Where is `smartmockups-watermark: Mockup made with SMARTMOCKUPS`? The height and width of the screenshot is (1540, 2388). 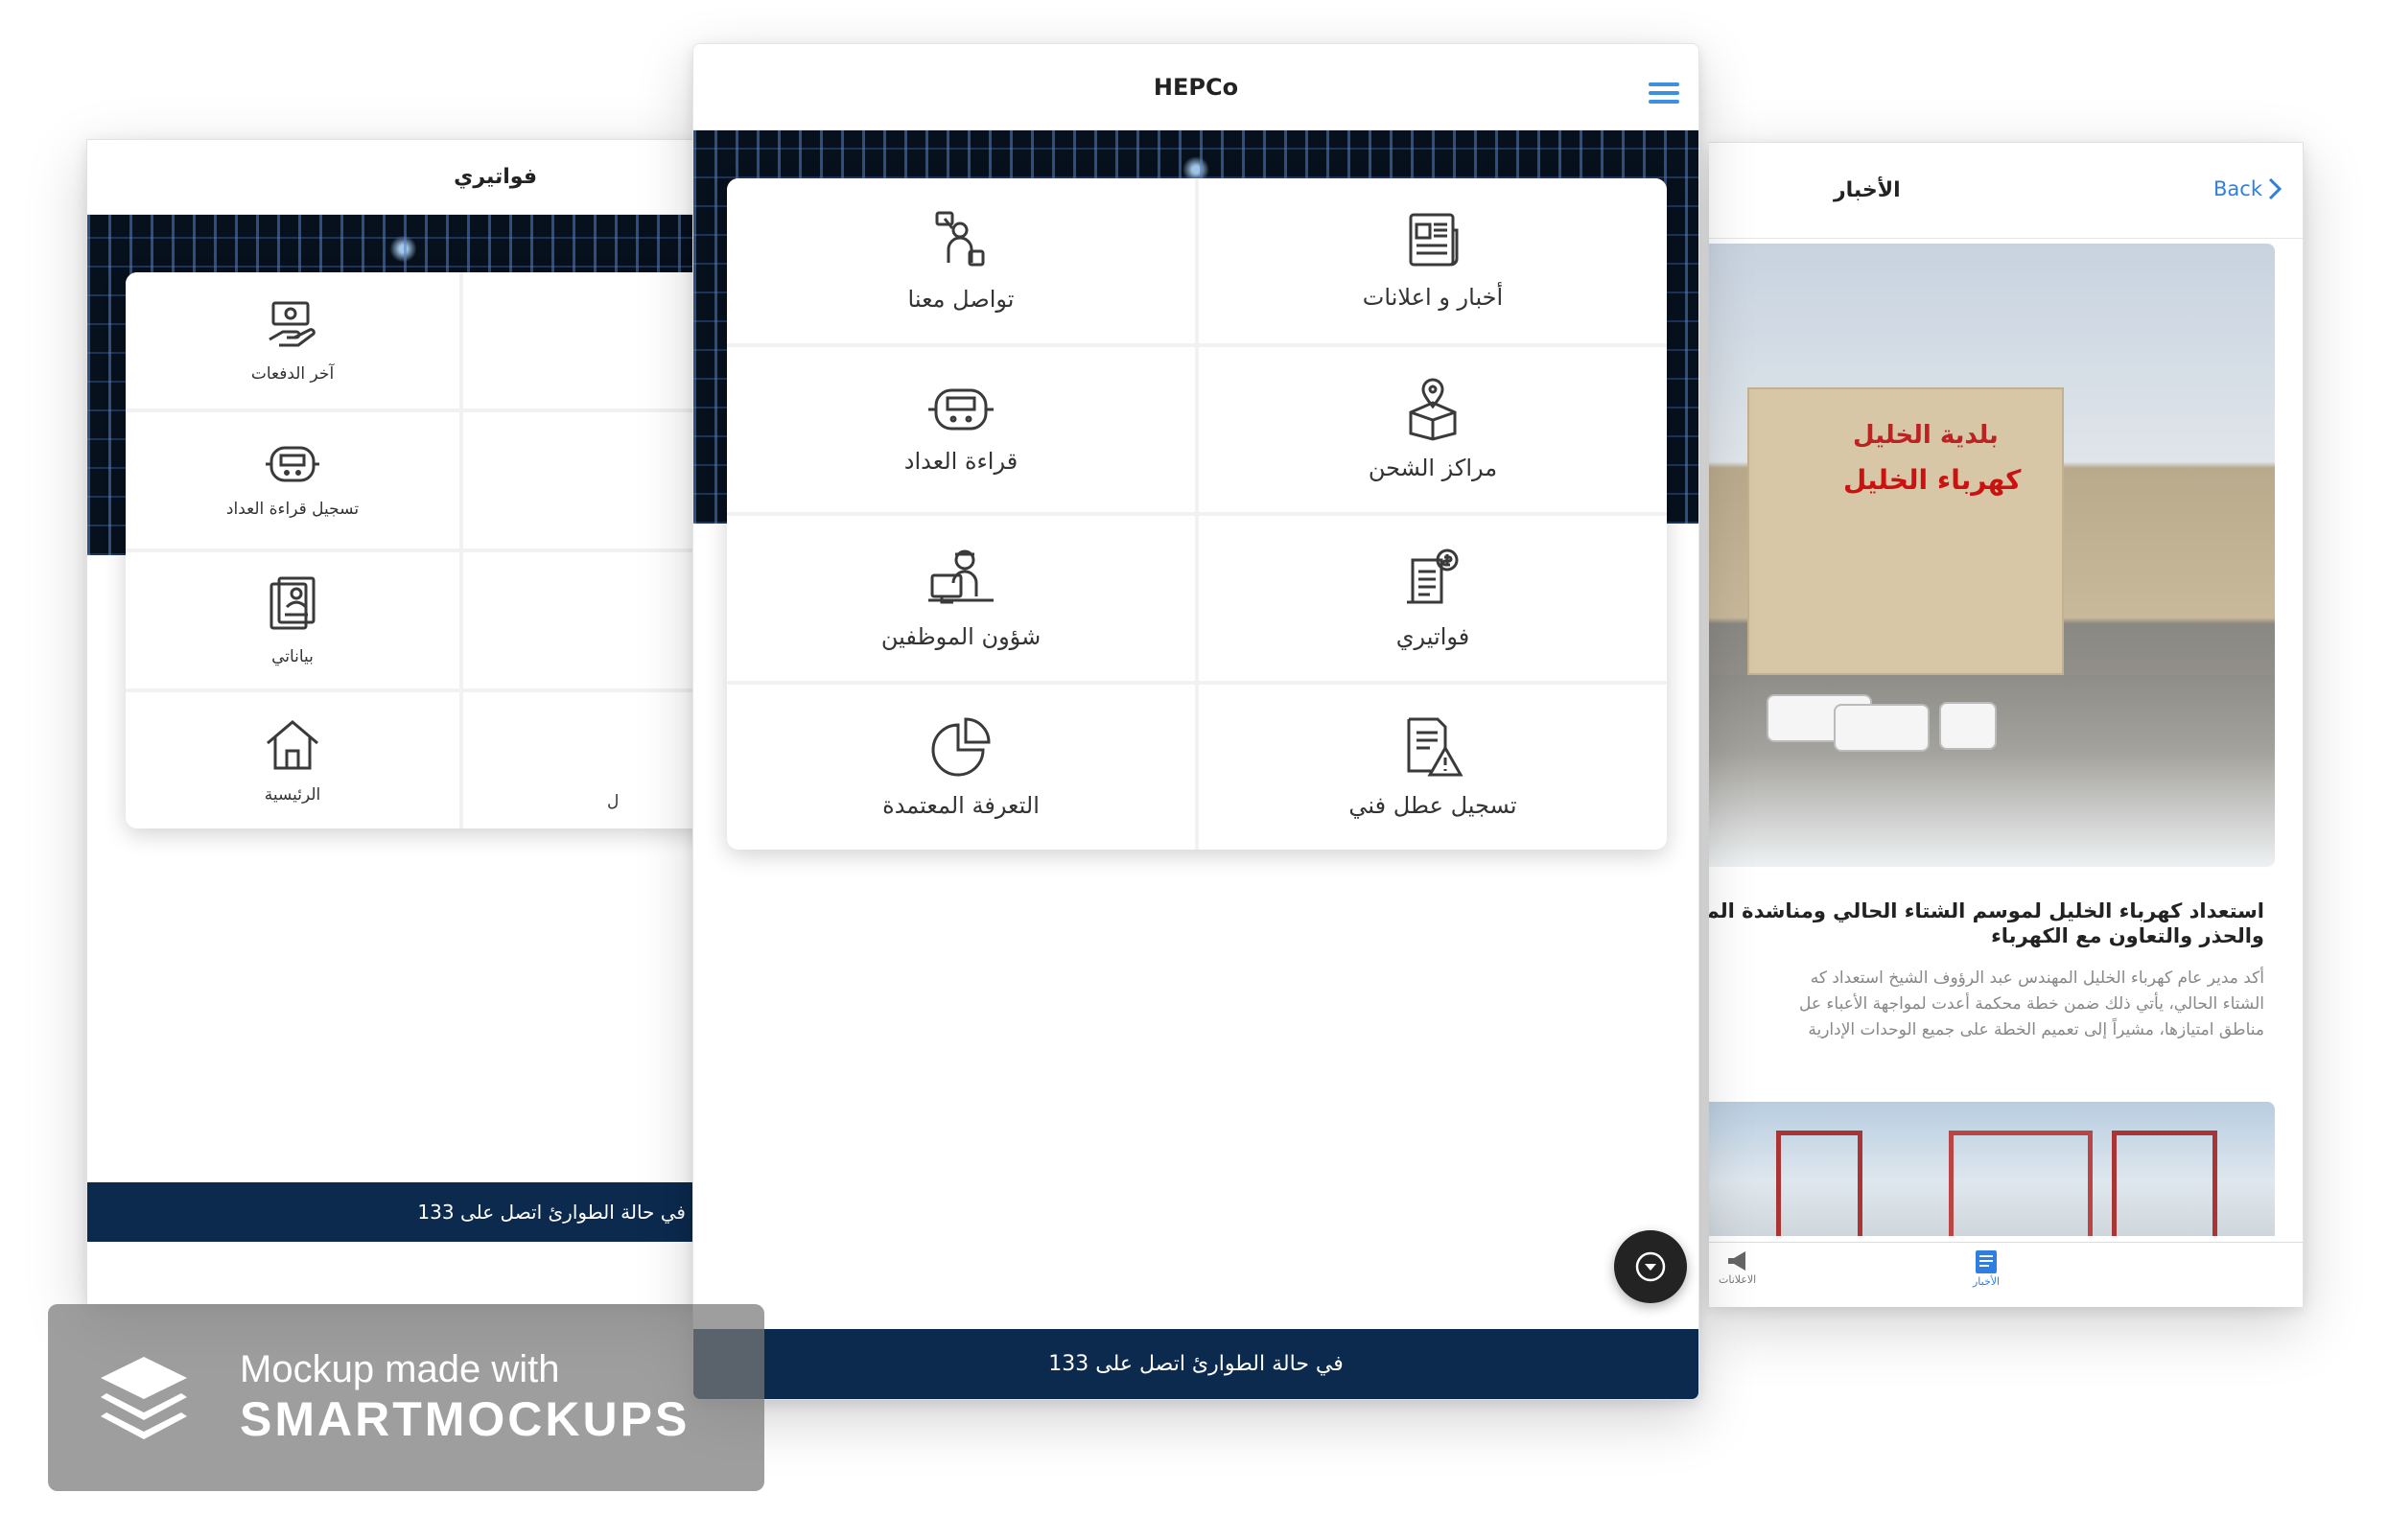
smartmockups-watermark: Mockup made with SMARTMOCKUPS is located at coordinates (406, 1397).